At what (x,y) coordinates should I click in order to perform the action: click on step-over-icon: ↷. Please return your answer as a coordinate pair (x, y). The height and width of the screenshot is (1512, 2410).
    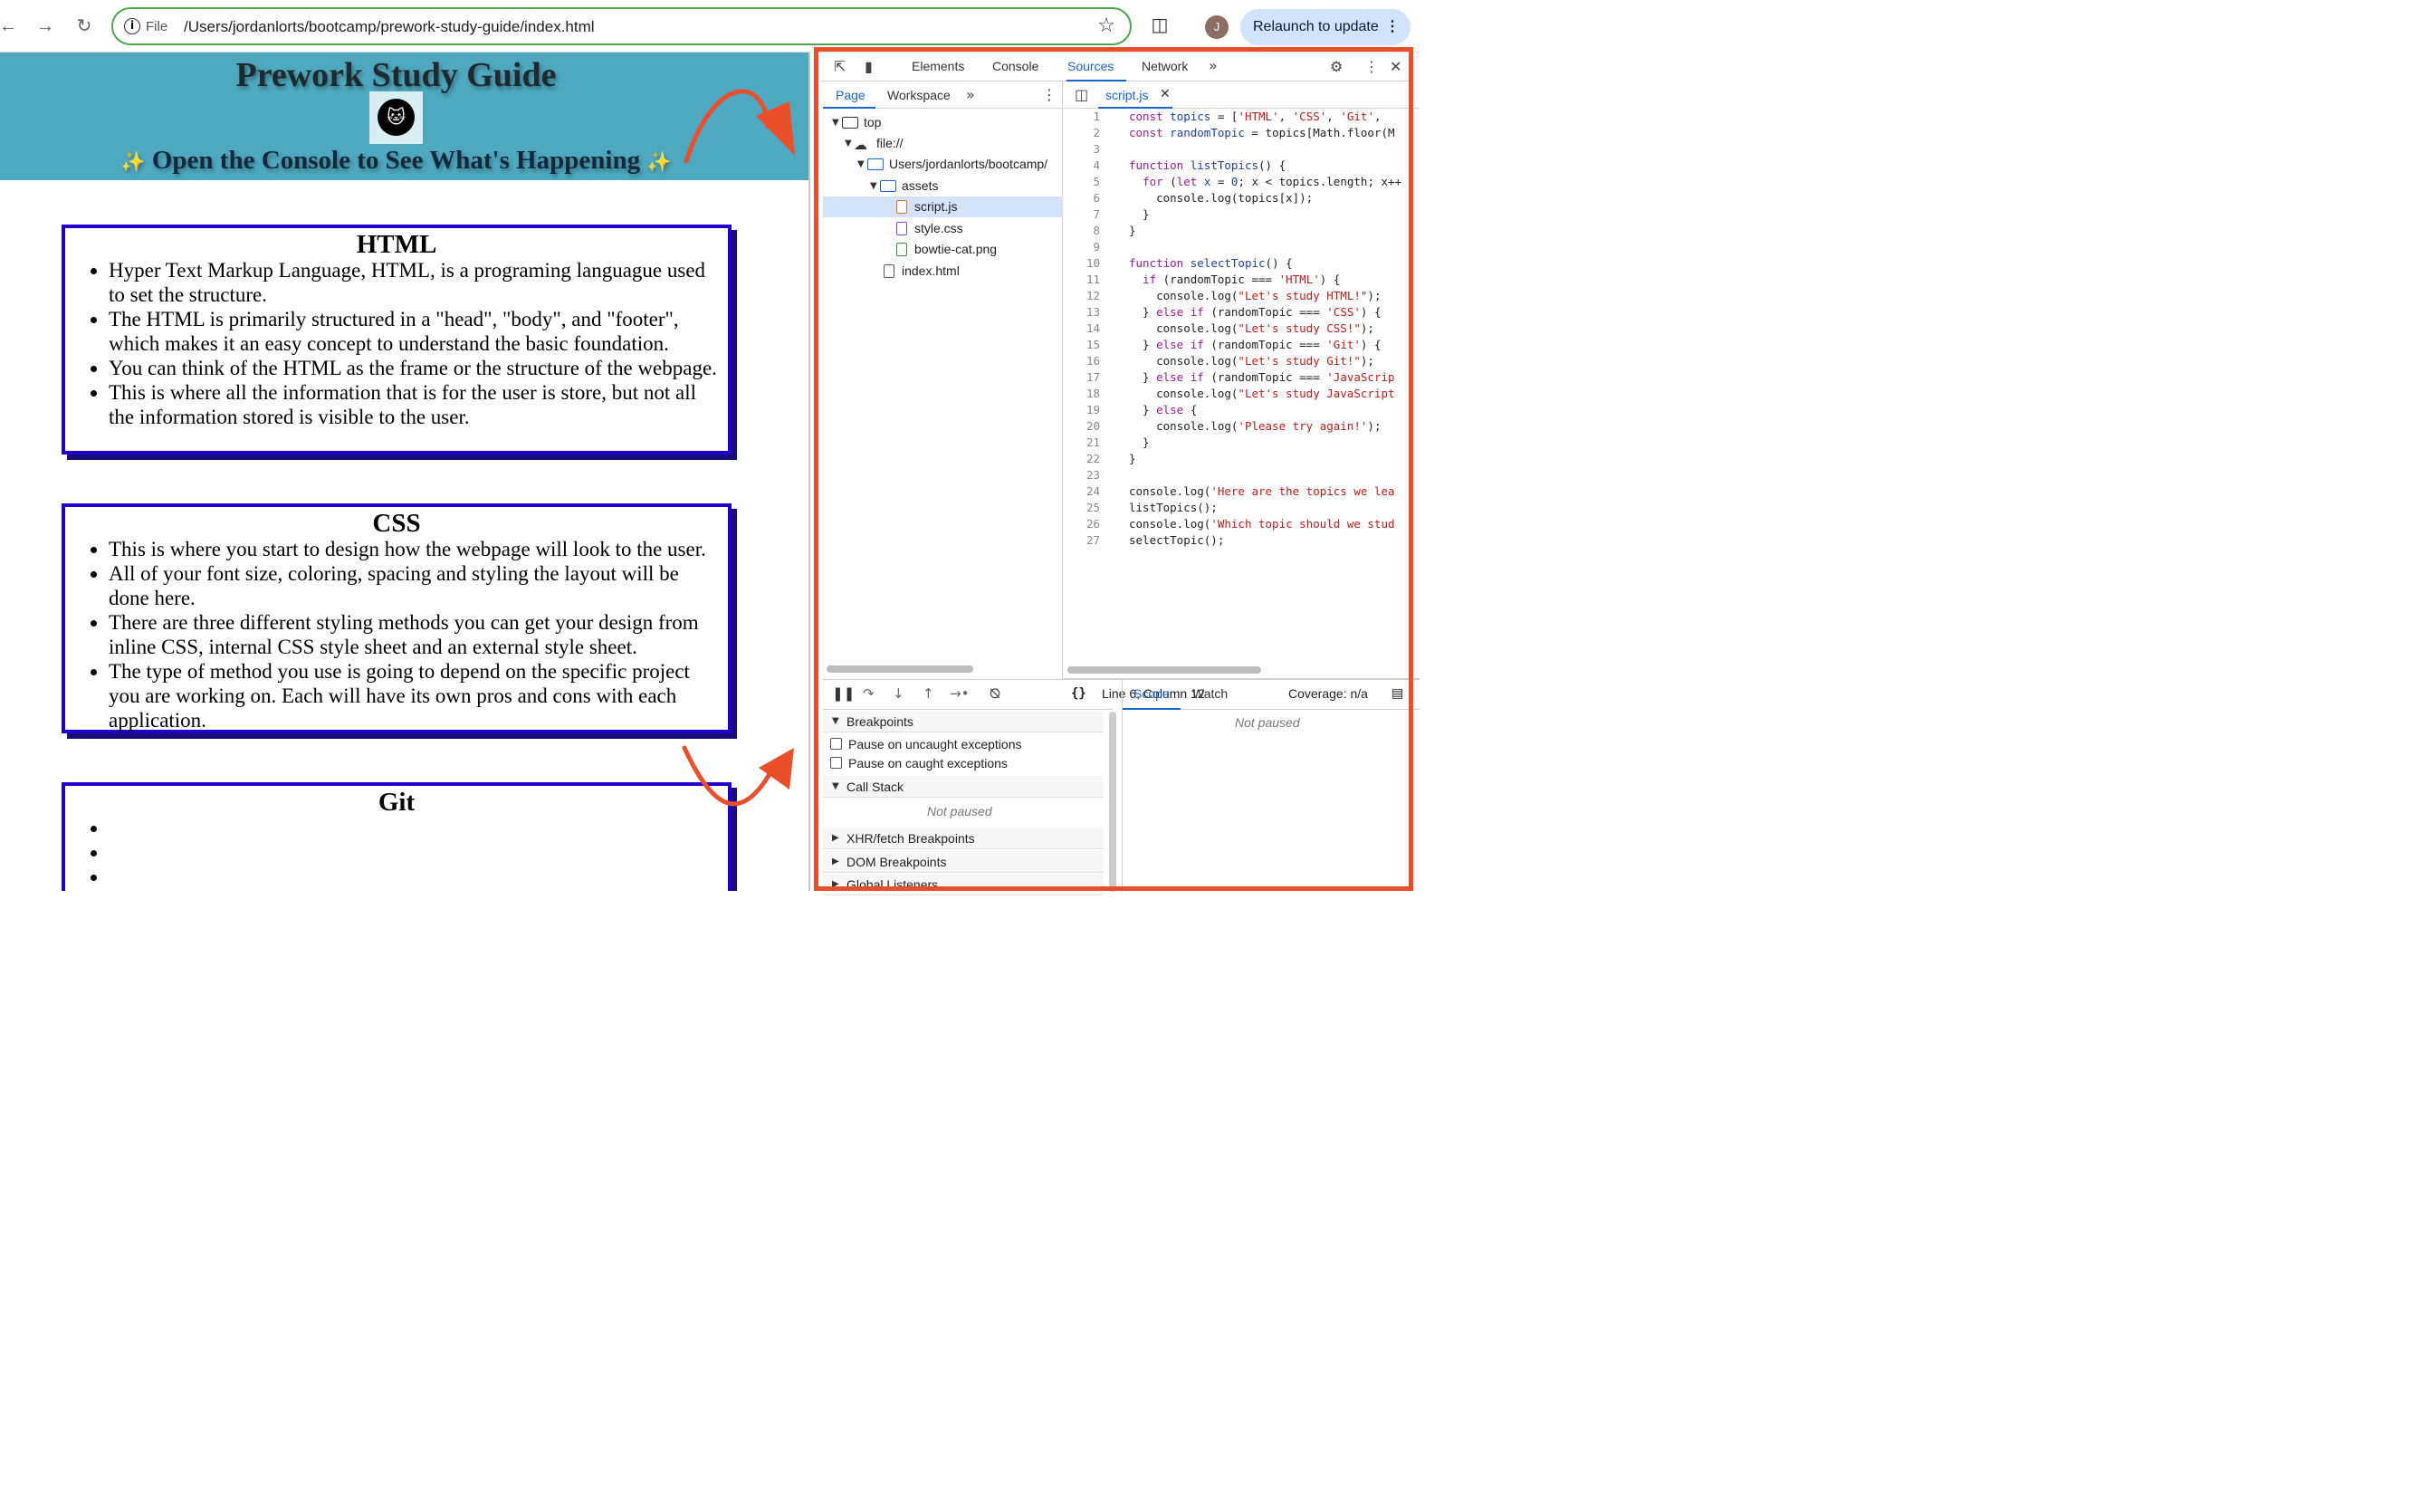
    Looking at the image, I should click on (869, 693).